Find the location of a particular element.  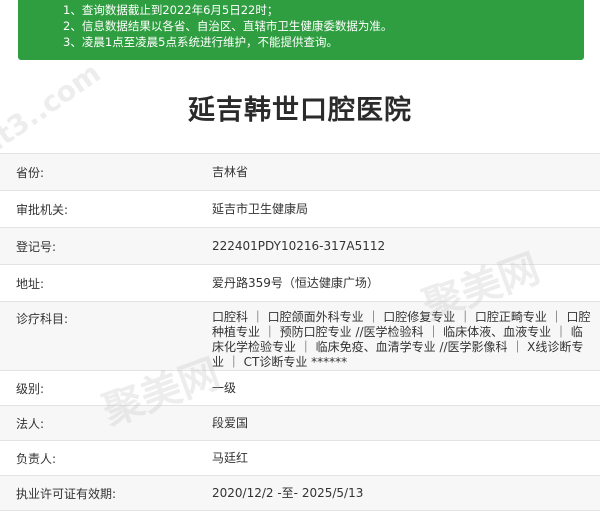

table-row-legal-rep: 法人: 段爱国 is located at coordinates (300, 423).